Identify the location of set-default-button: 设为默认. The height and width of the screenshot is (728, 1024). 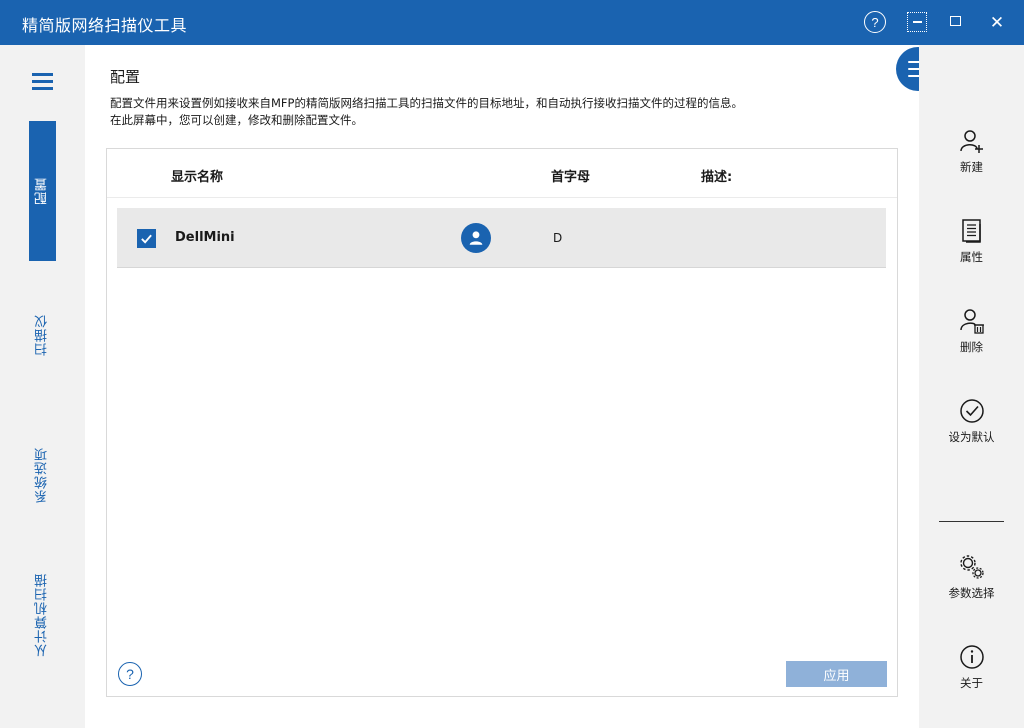
(971, 421).